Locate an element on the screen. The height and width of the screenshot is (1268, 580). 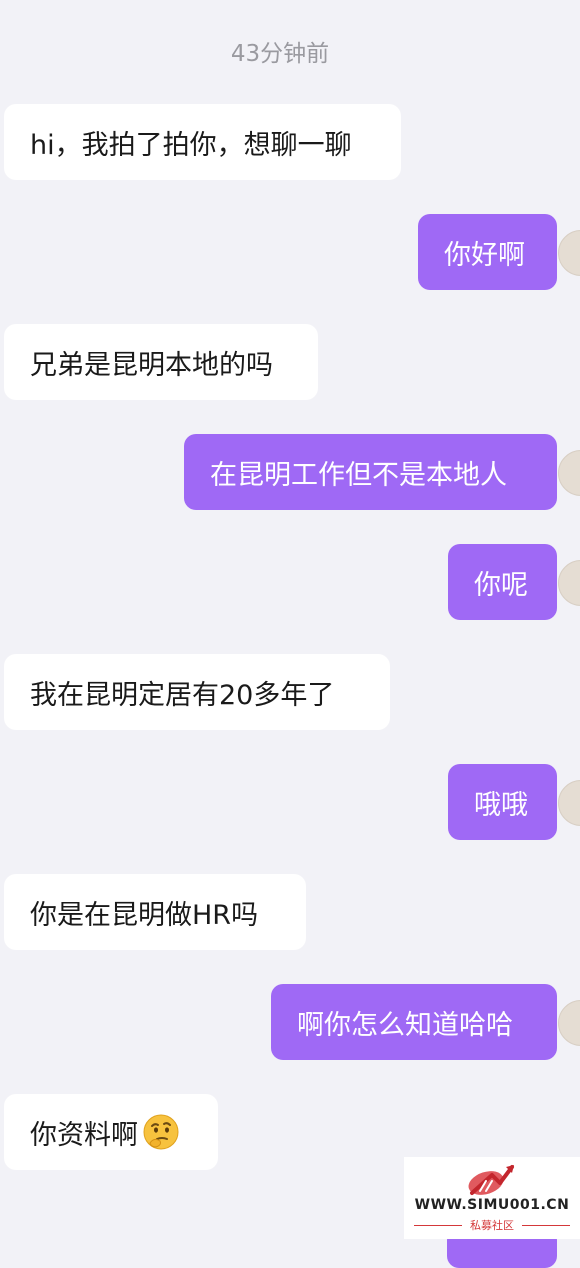
incoming-message-bubble: 兄弟是昆明本地的吗 is located at coordinates (161, 362).